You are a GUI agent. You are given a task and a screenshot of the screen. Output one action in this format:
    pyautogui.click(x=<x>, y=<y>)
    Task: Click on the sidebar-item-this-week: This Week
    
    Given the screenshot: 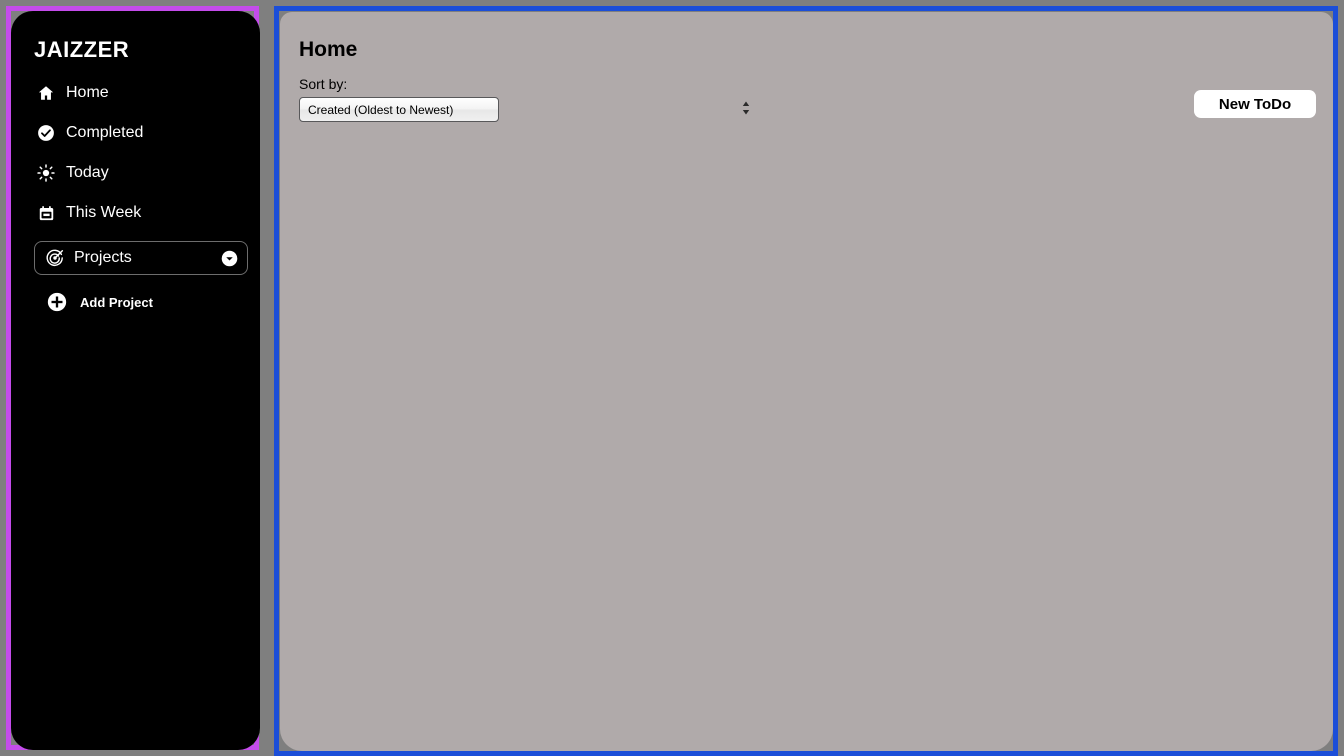 What is the action you would take?
    pyautogui.click(x=135, y=213)
    